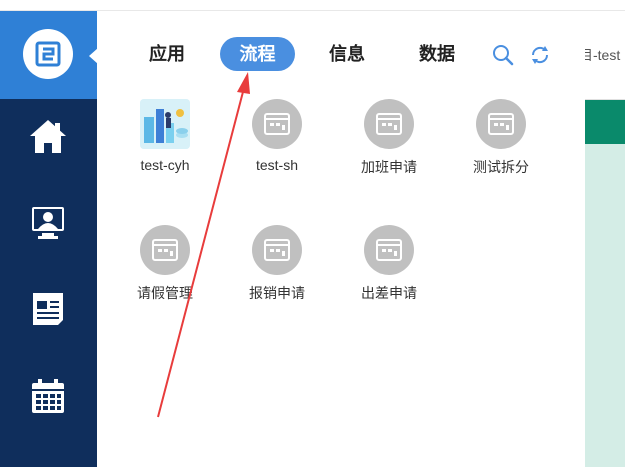 This screenshot has height=467, width=625. I want to click on sidebar-item-news, so click(48, 309).